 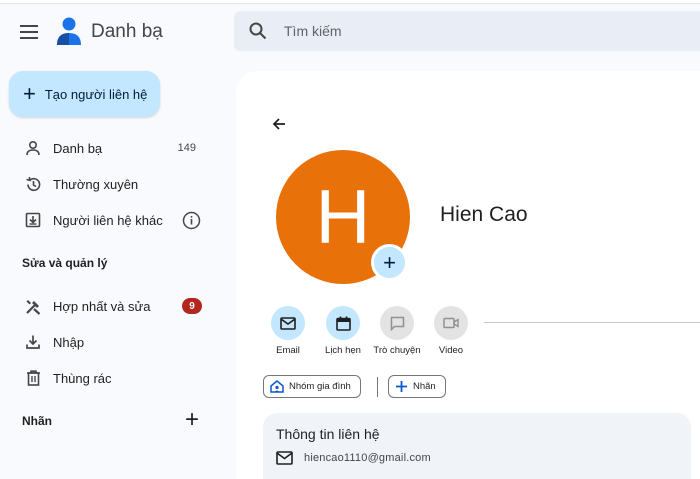 I want to click on sidebar-item-label: Nhập, so click(x=69, y=342).